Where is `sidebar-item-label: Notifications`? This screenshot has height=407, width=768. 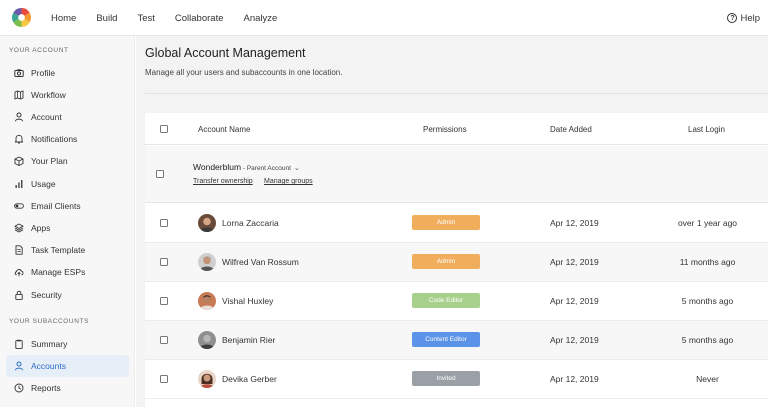
sidebar-item-label: Notifications is located at coordinates (54, 139).